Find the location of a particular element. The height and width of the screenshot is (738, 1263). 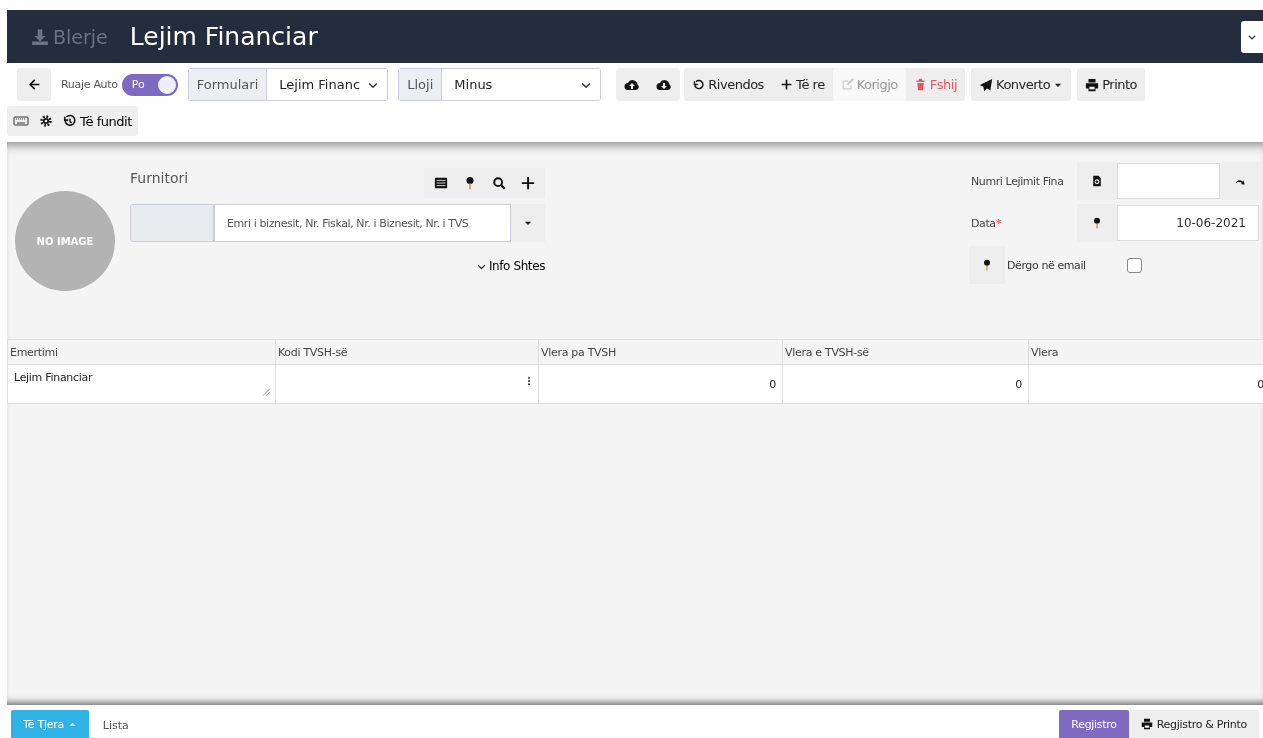

new-button: Të re is located at coordinates (802, 84).